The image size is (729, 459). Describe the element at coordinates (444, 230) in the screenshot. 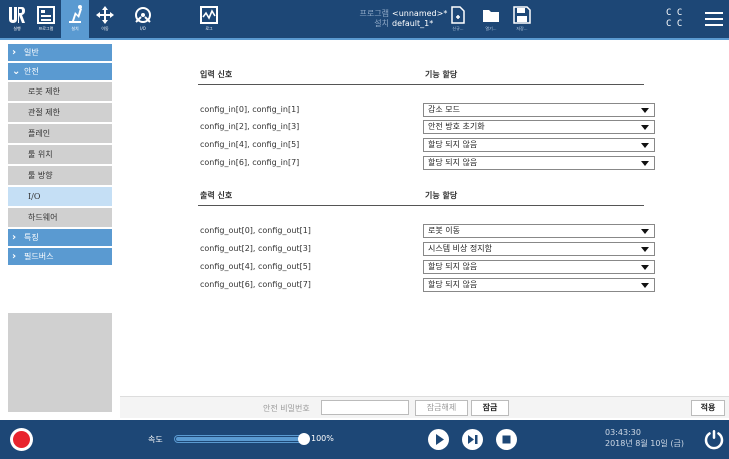

I see `dropdown-value: 로봇 이동` at that location.